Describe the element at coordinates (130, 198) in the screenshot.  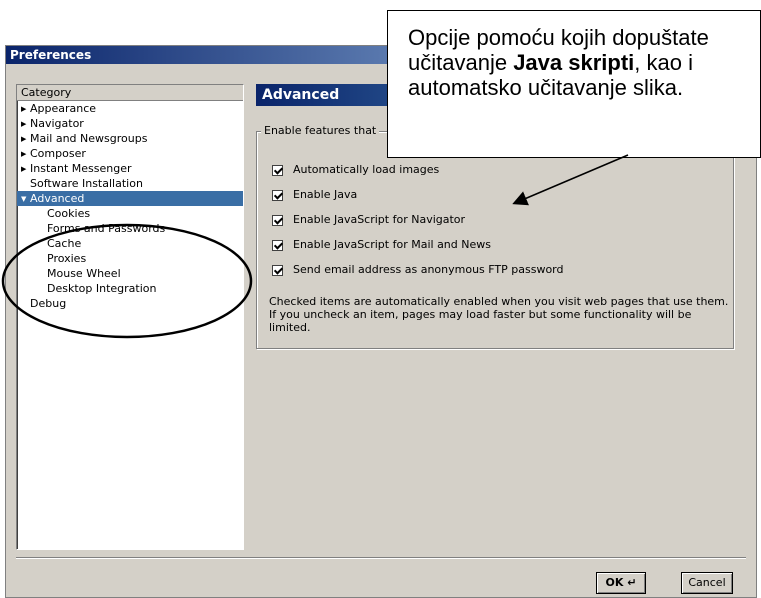
I see `tree-item-advanced: ▼ Advanced` at that location.